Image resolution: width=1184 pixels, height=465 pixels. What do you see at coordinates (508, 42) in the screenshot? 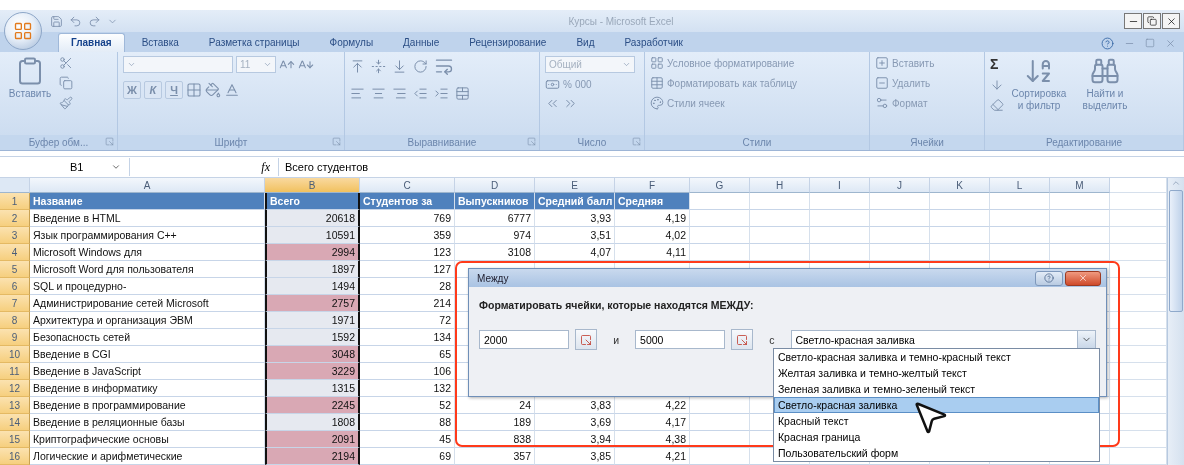
I see `ribbon-tab: Рецензирование` at bounding box center [508, 42].